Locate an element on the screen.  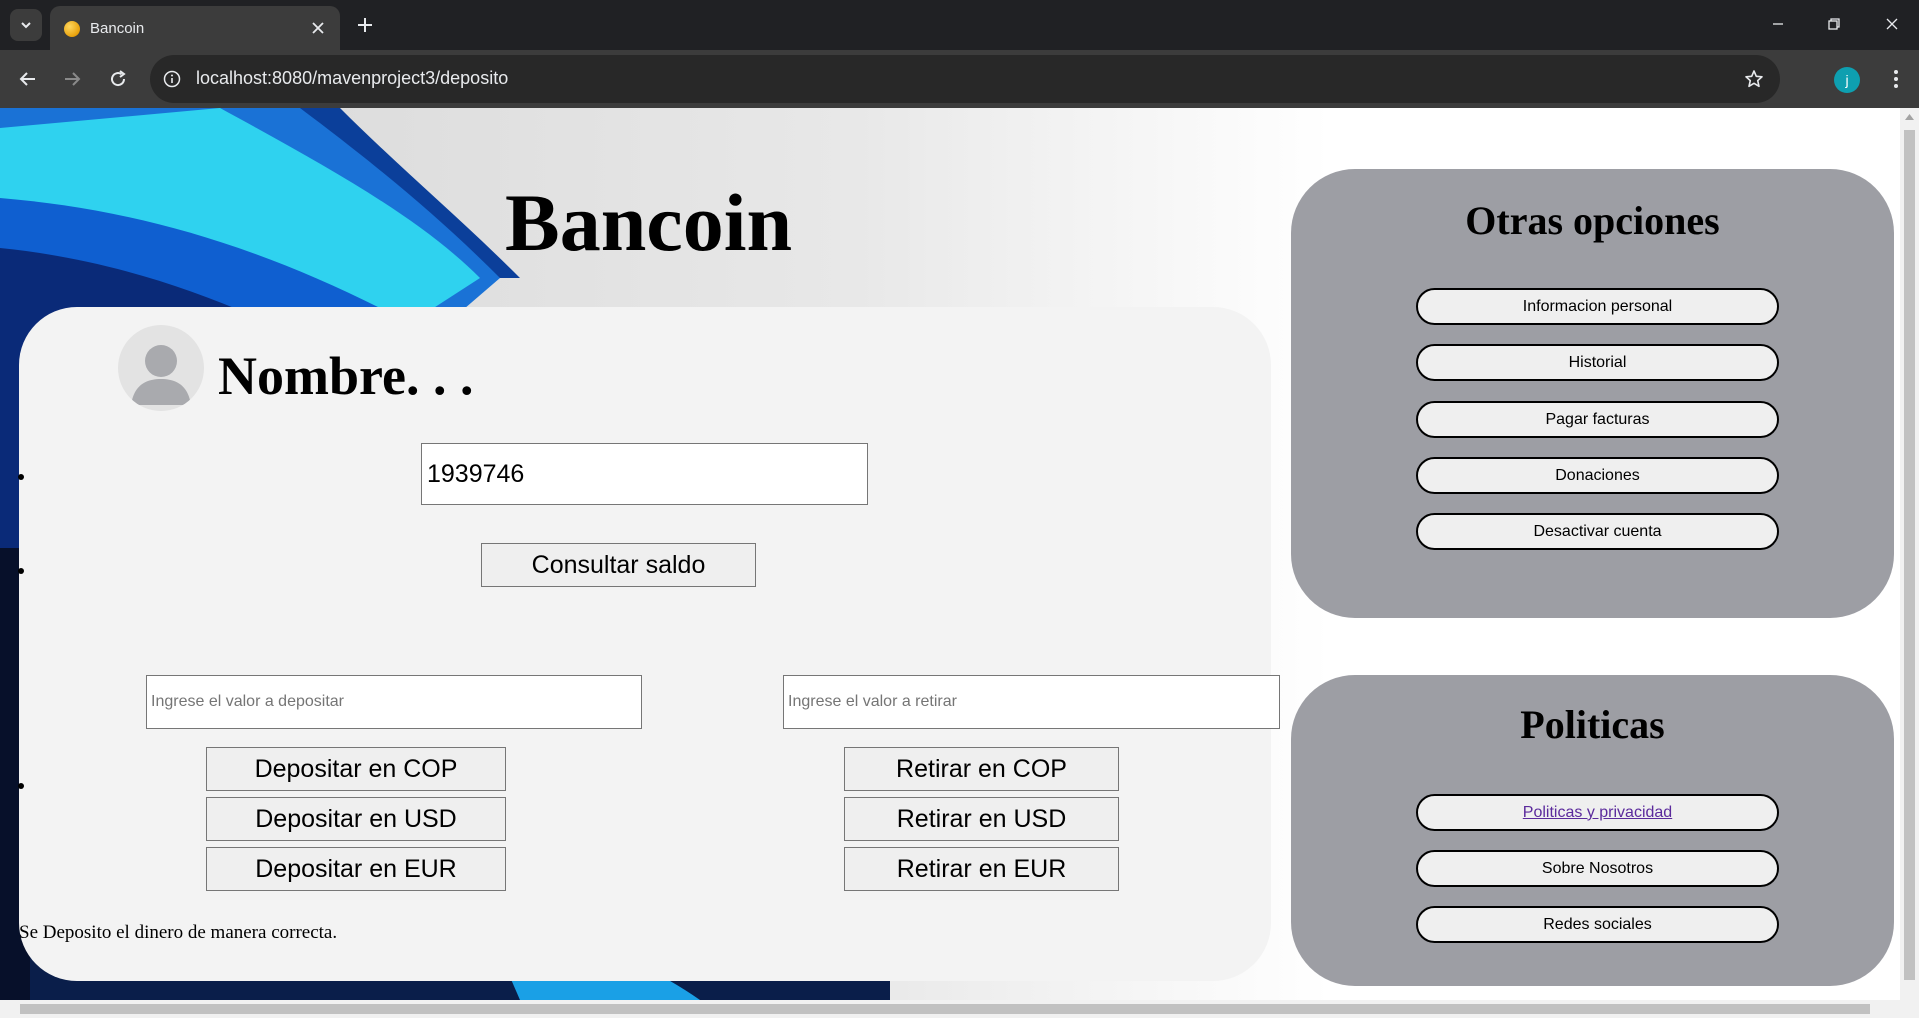
deposit-eur-button: Depositar en EUR is located at coordinates (356, 869).